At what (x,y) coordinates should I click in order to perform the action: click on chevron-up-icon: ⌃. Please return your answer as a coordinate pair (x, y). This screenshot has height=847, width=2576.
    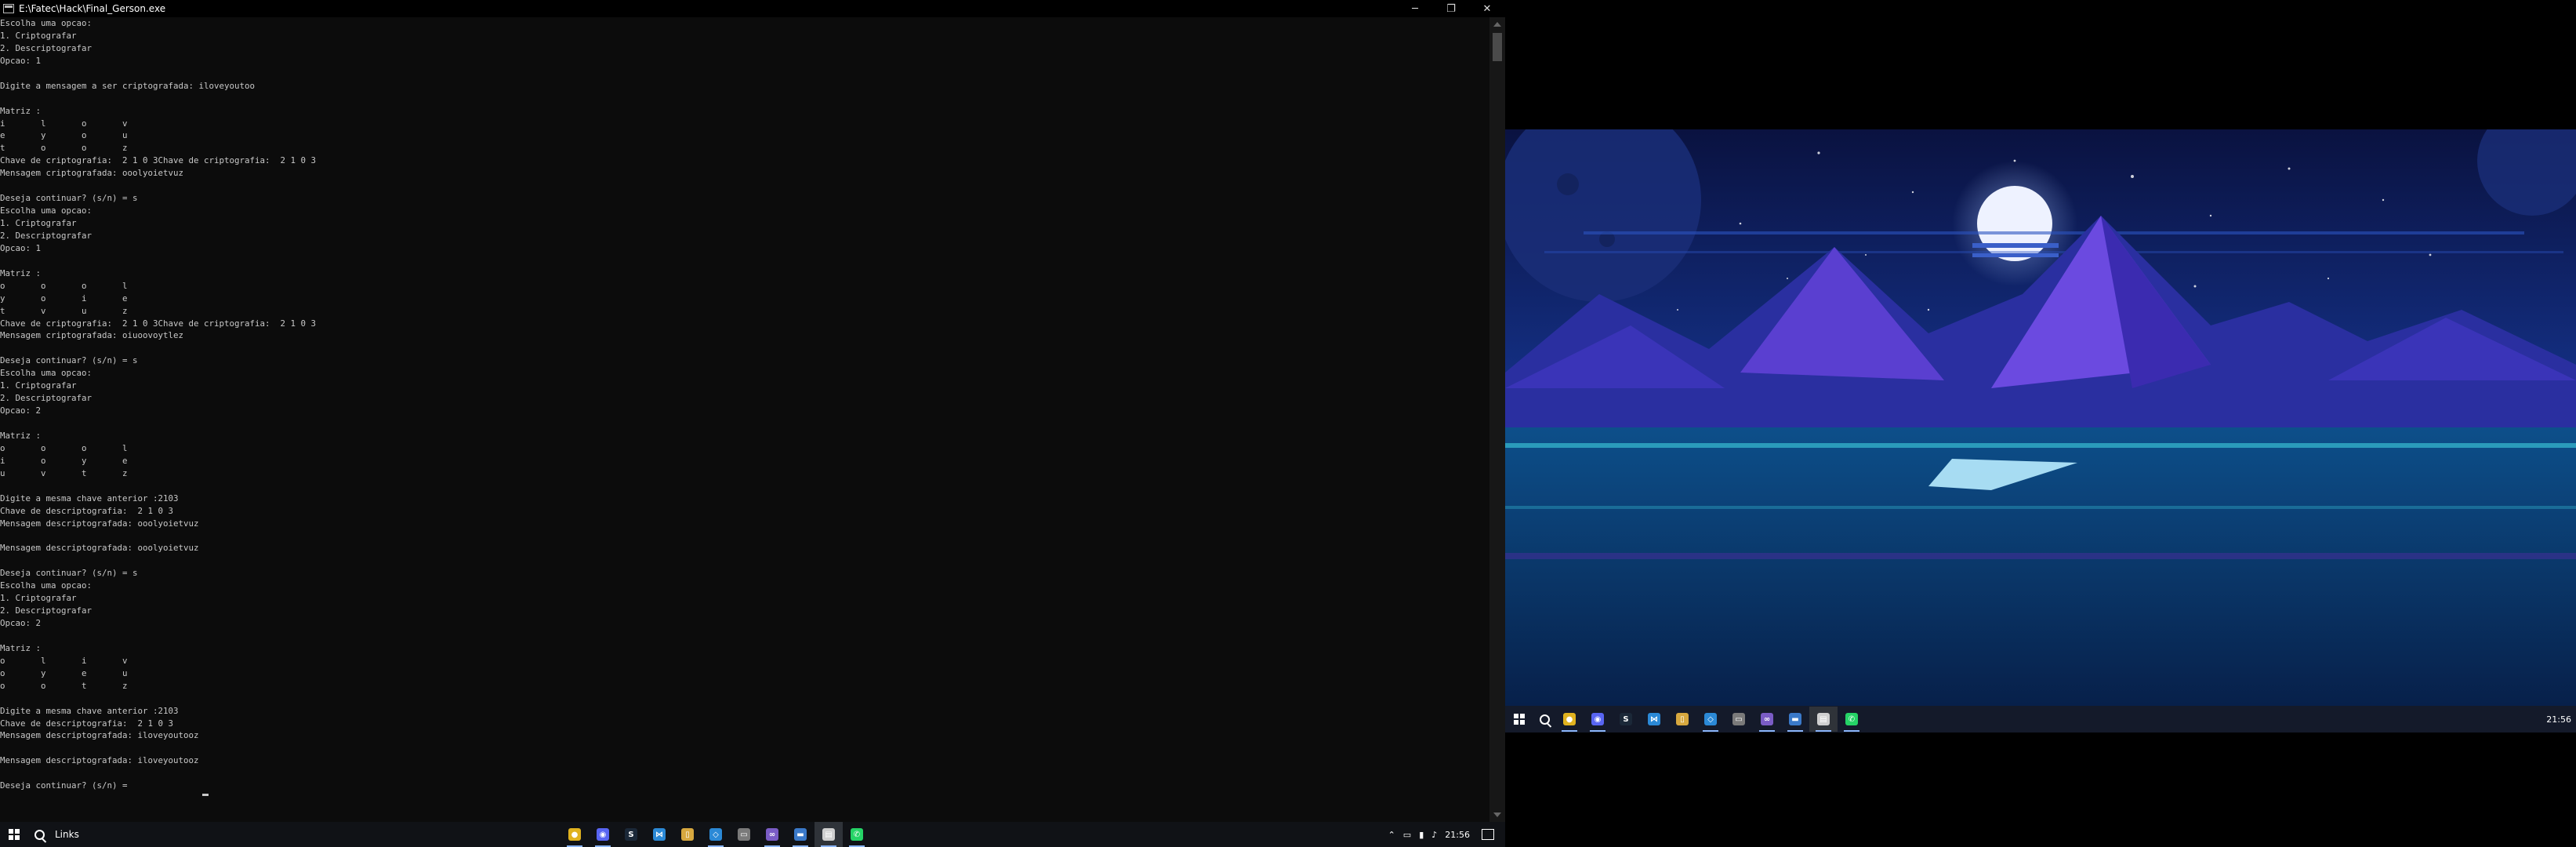
    Looking at the image, I should click on (1392, 835).